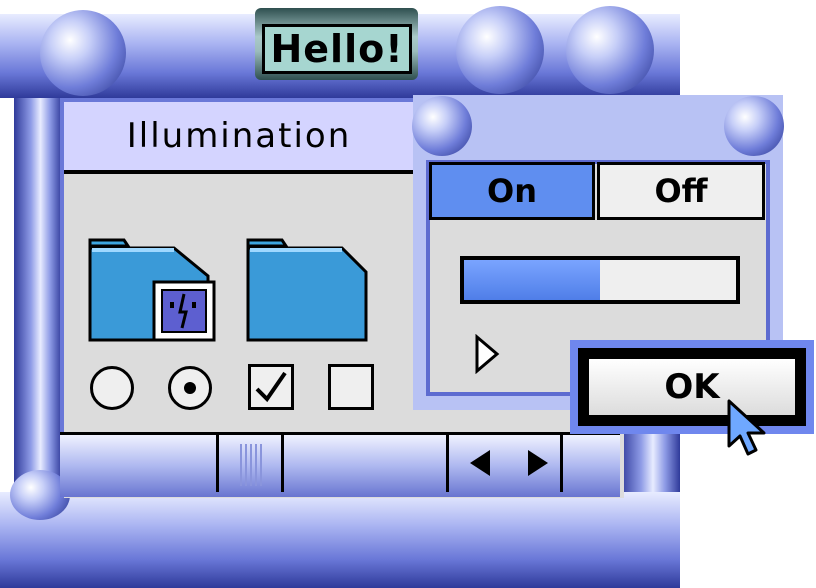 The height and width of the screenshot is (588, 816). What do you see at coordinates (152, 289) in the screenshot?
I see `folder-with-finder-icon` at bounding box center [152, 289].